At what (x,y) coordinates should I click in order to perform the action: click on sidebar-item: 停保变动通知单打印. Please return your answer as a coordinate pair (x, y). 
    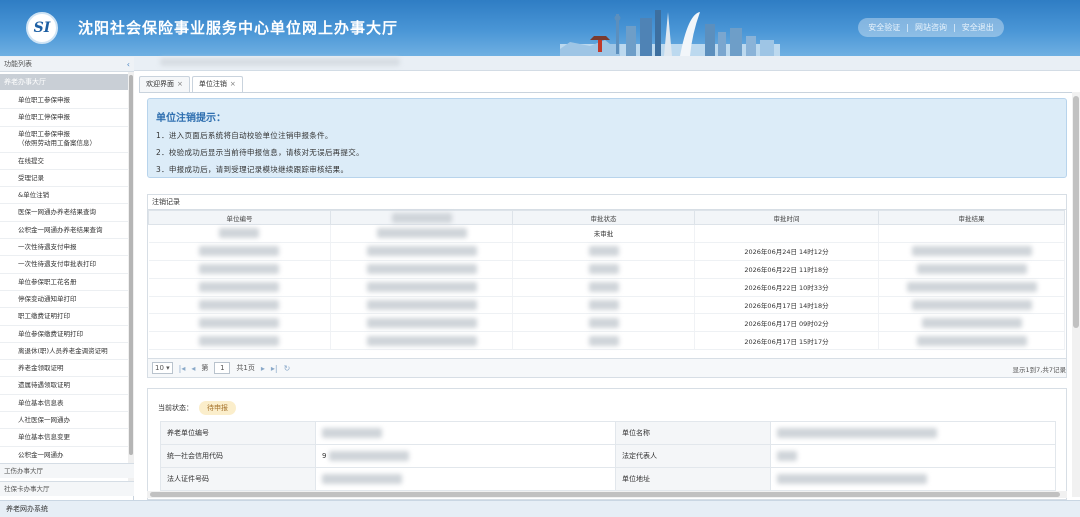
    Looking at the image, I should click on (64, 300).